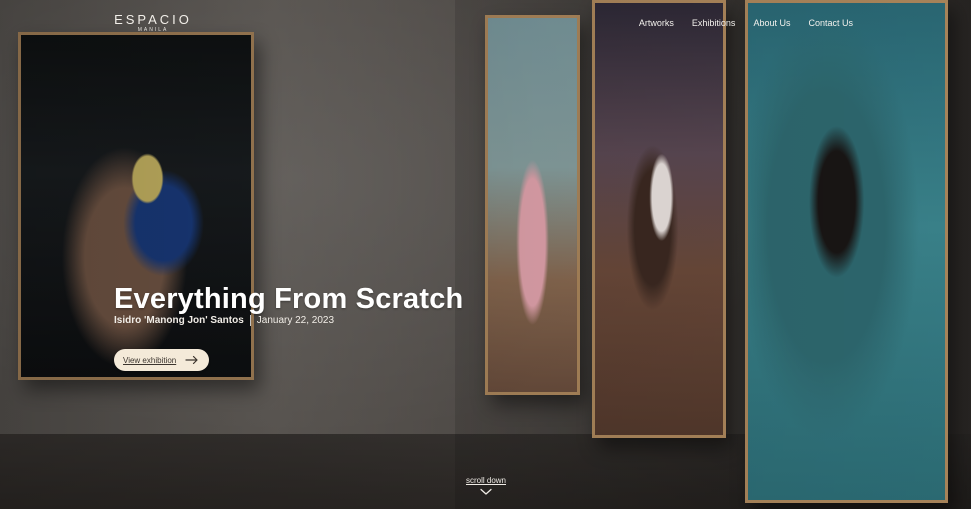 The height and width of the screenshot is (509, 971). I want to click on view-exhibition-label: View exhibition, so click(150, 360).